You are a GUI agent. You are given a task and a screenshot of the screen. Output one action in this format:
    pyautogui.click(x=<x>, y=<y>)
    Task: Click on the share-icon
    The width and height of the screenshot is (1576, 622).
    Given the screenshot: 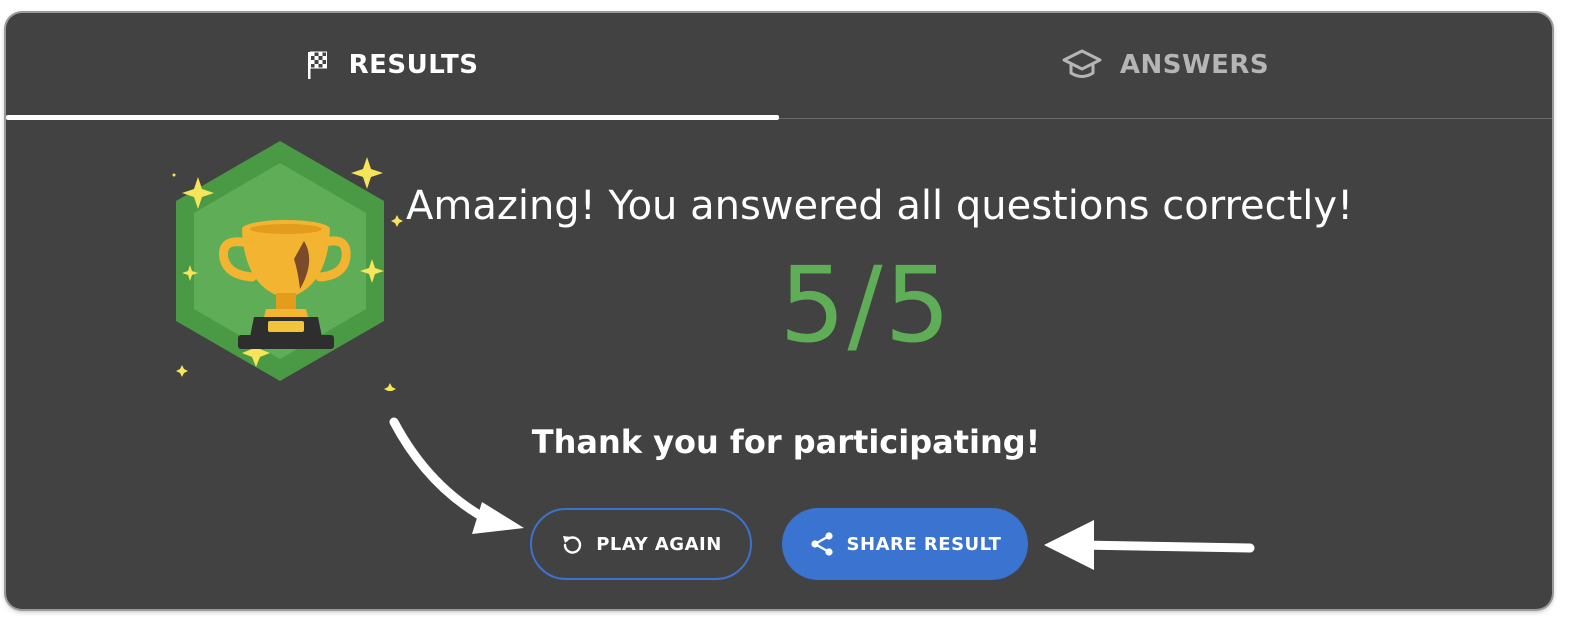 What is the action you would take?
    pyautogui.click(x=822, y=544)
    